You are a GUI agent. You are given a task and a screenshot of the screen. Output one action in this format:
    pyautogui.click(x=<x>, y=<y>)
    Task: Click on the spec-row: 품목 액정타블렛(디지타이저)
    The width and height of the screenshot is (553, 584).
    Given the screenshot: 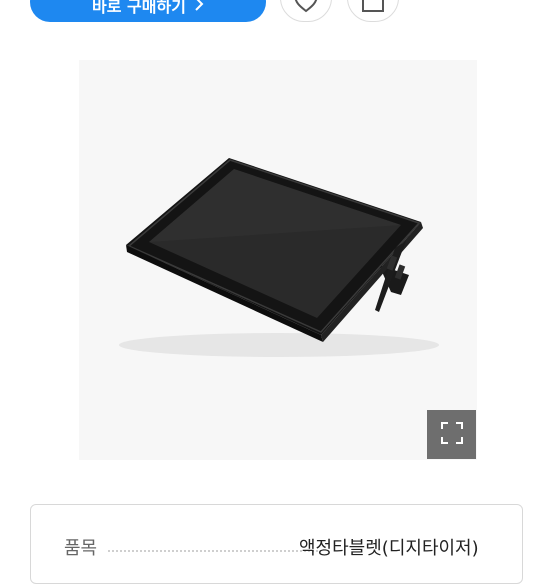 What is the action you would take?
    pyautogui.click(x=276, y=549)
    